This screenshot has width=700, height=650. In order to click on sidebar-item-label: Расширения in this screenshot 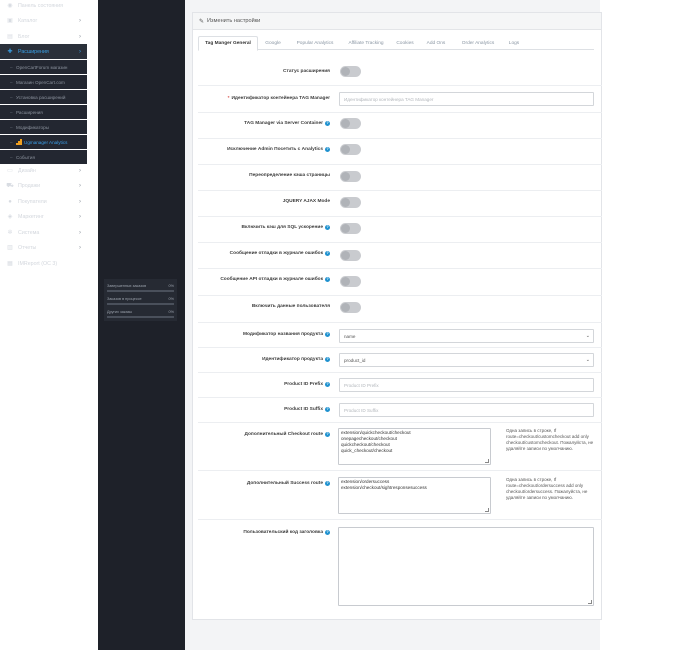, I will do `click(33, 51)`.